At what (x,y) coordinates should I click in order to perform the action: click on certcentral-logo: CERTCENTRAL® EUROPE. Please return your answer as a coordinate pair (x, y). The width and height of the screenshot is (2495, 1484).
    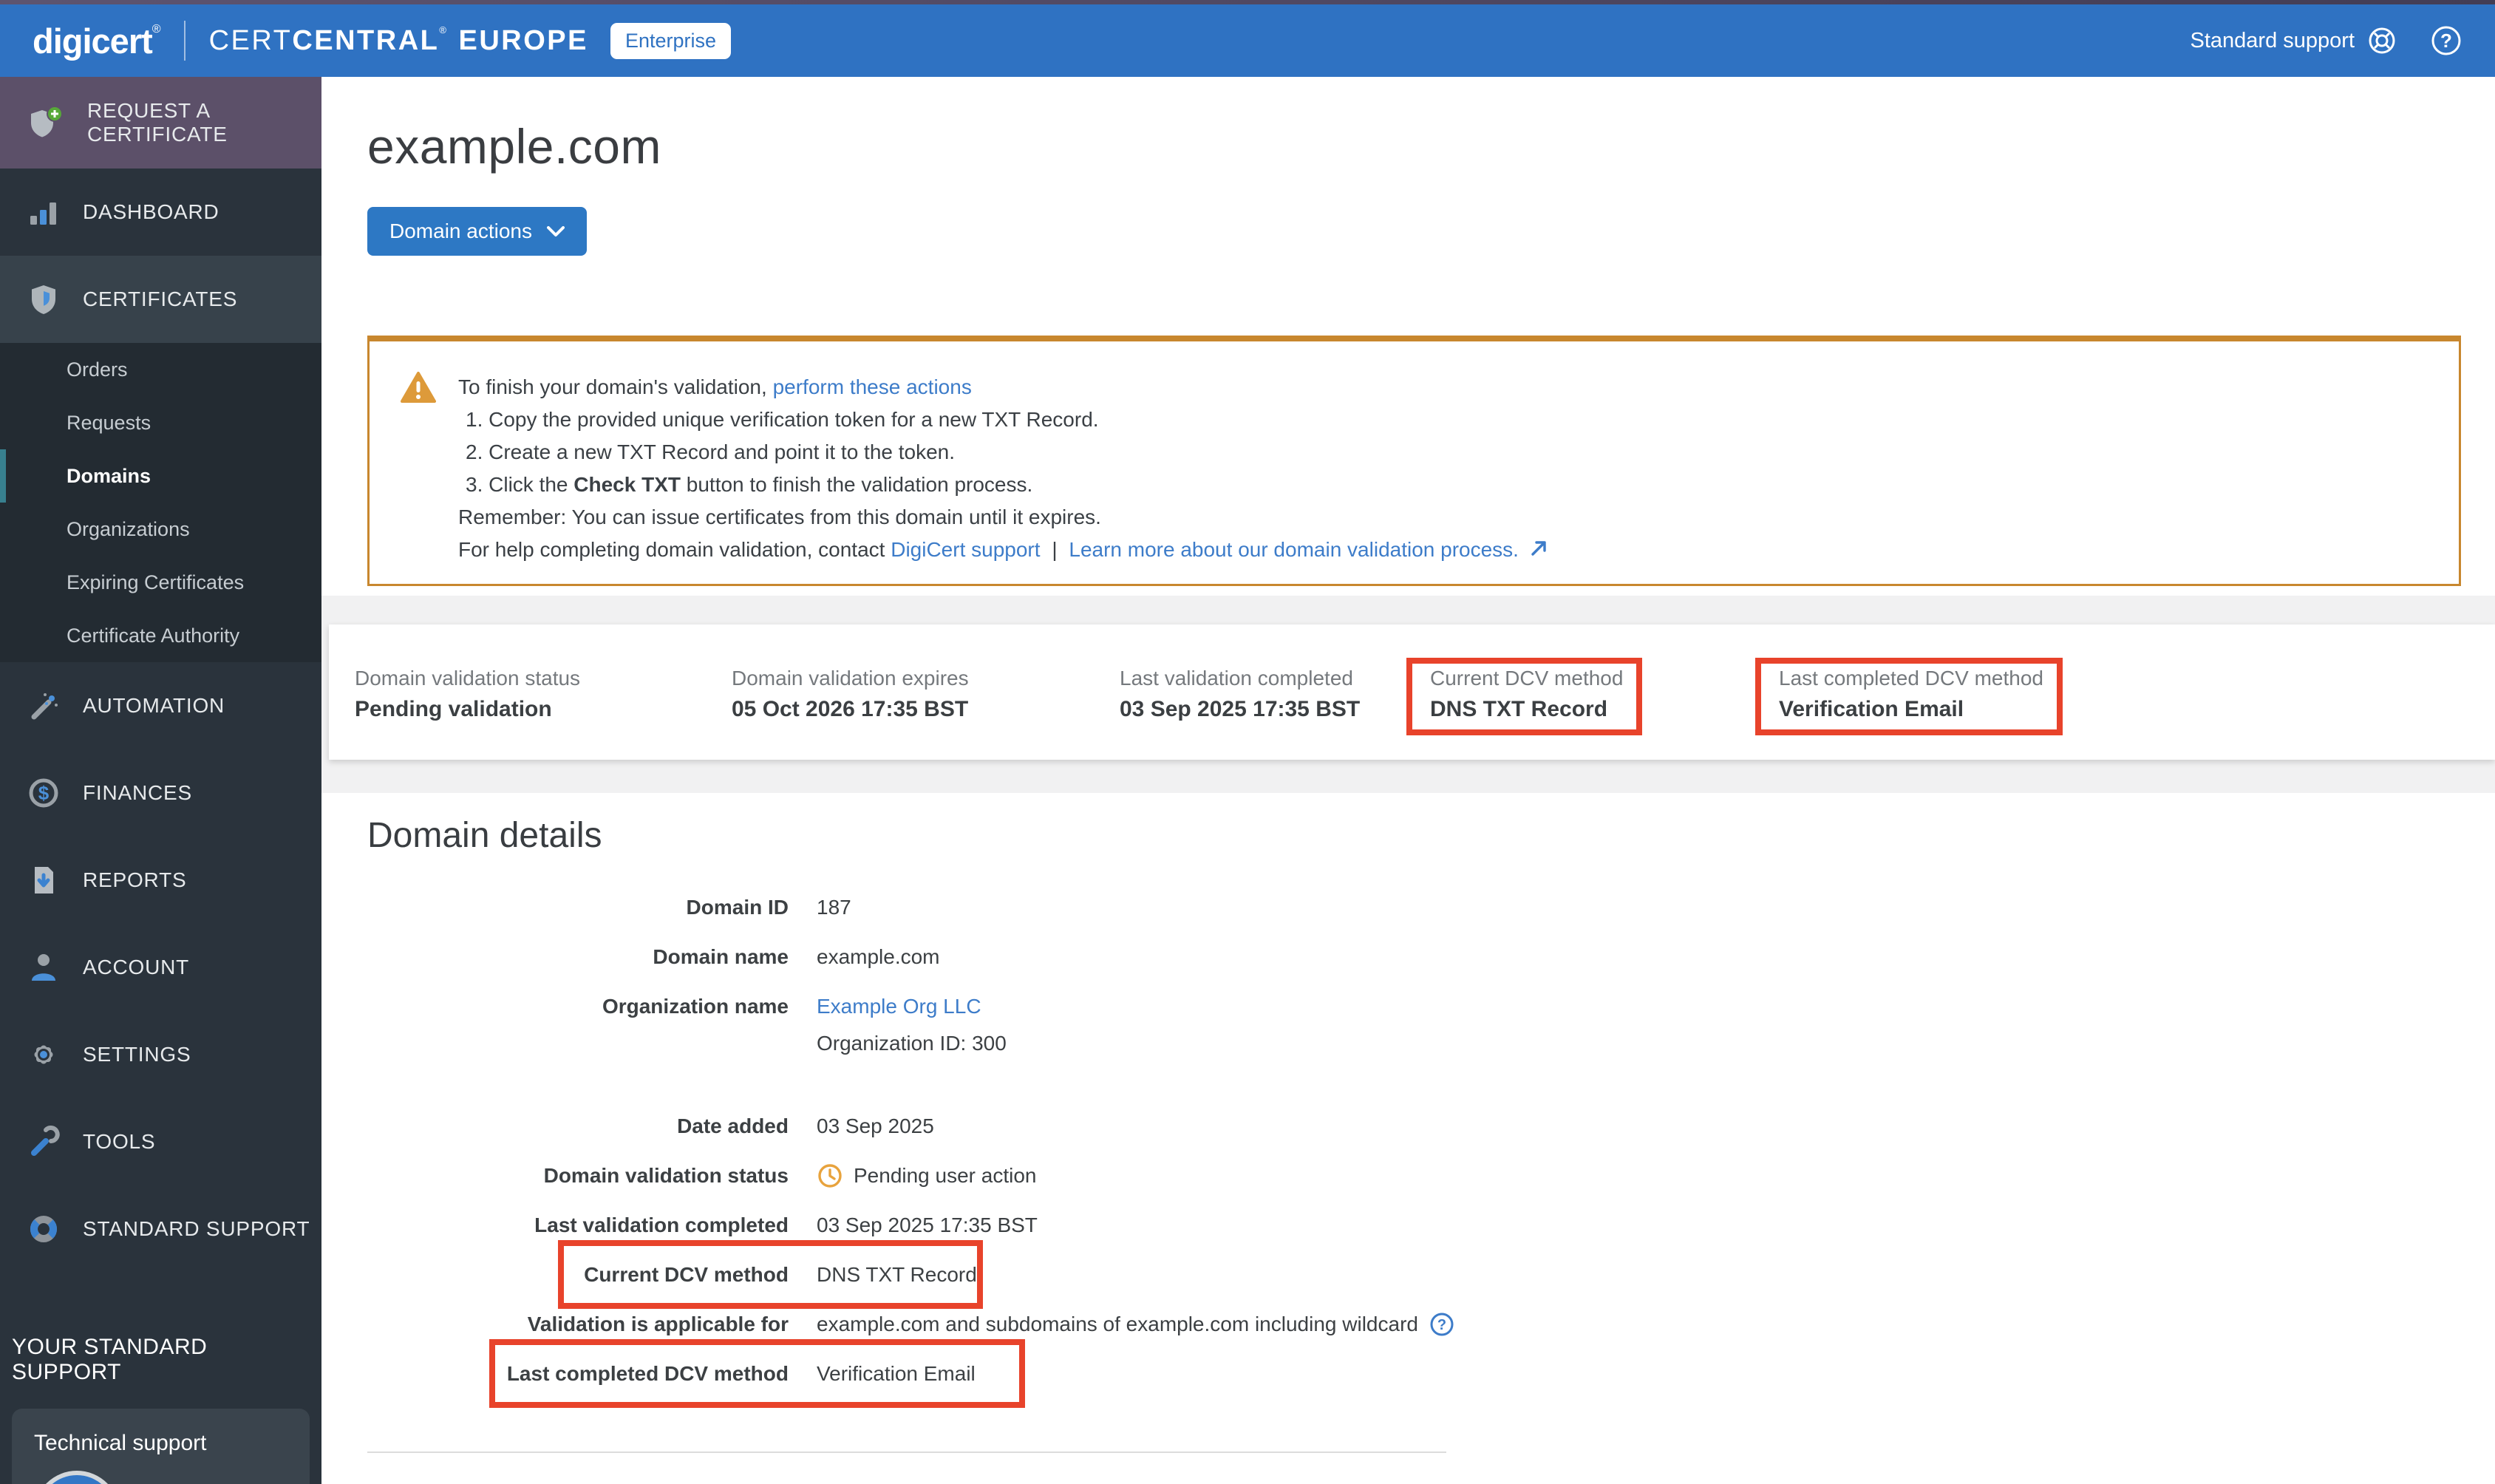
    Looking at the image, I should click on (398, 40).